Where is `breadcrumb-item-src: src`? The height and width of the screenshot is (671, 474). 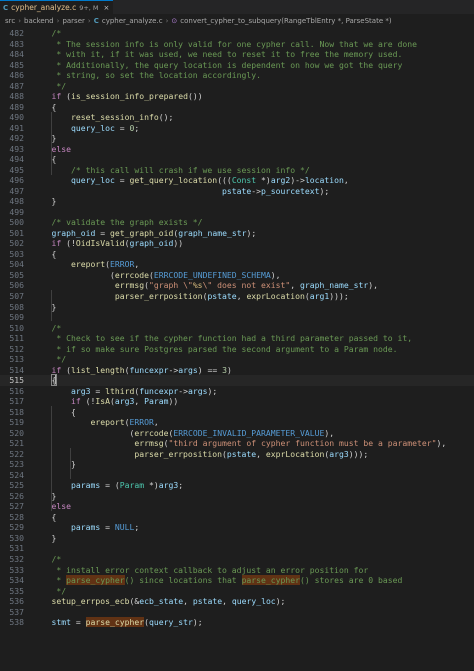 breadcrumb-item-src: src is located at coordinates (10, 21).